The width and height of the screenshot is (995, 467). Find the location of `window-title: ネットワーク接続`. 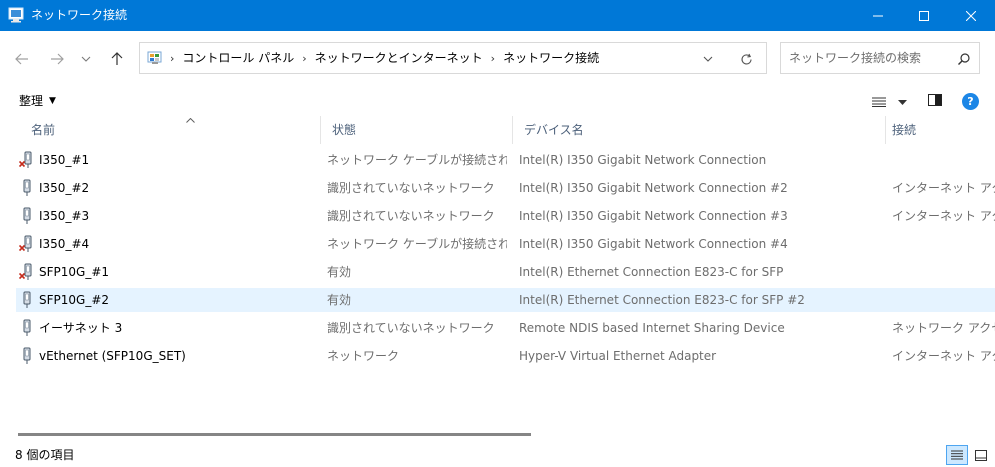

window-title: ネットワーク接続 is located at coordinates (79, 15).